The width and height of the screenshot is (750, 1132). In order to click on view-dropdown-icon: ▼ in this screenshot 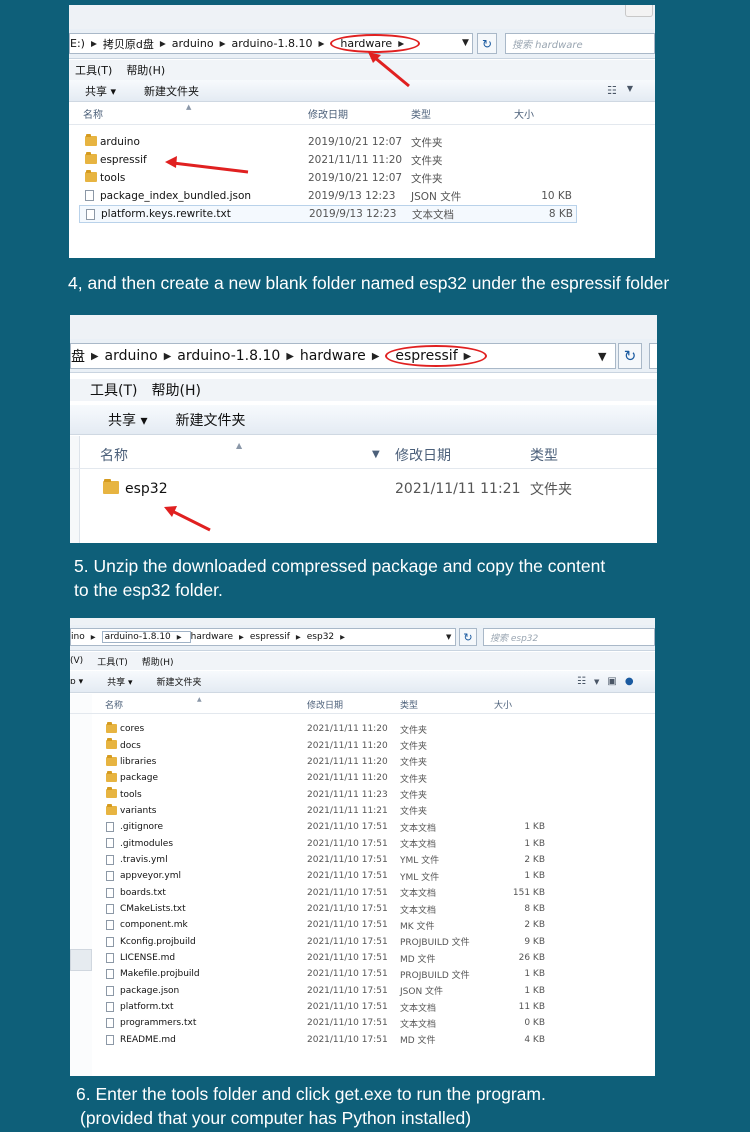, I will do `click(596, 681)`.